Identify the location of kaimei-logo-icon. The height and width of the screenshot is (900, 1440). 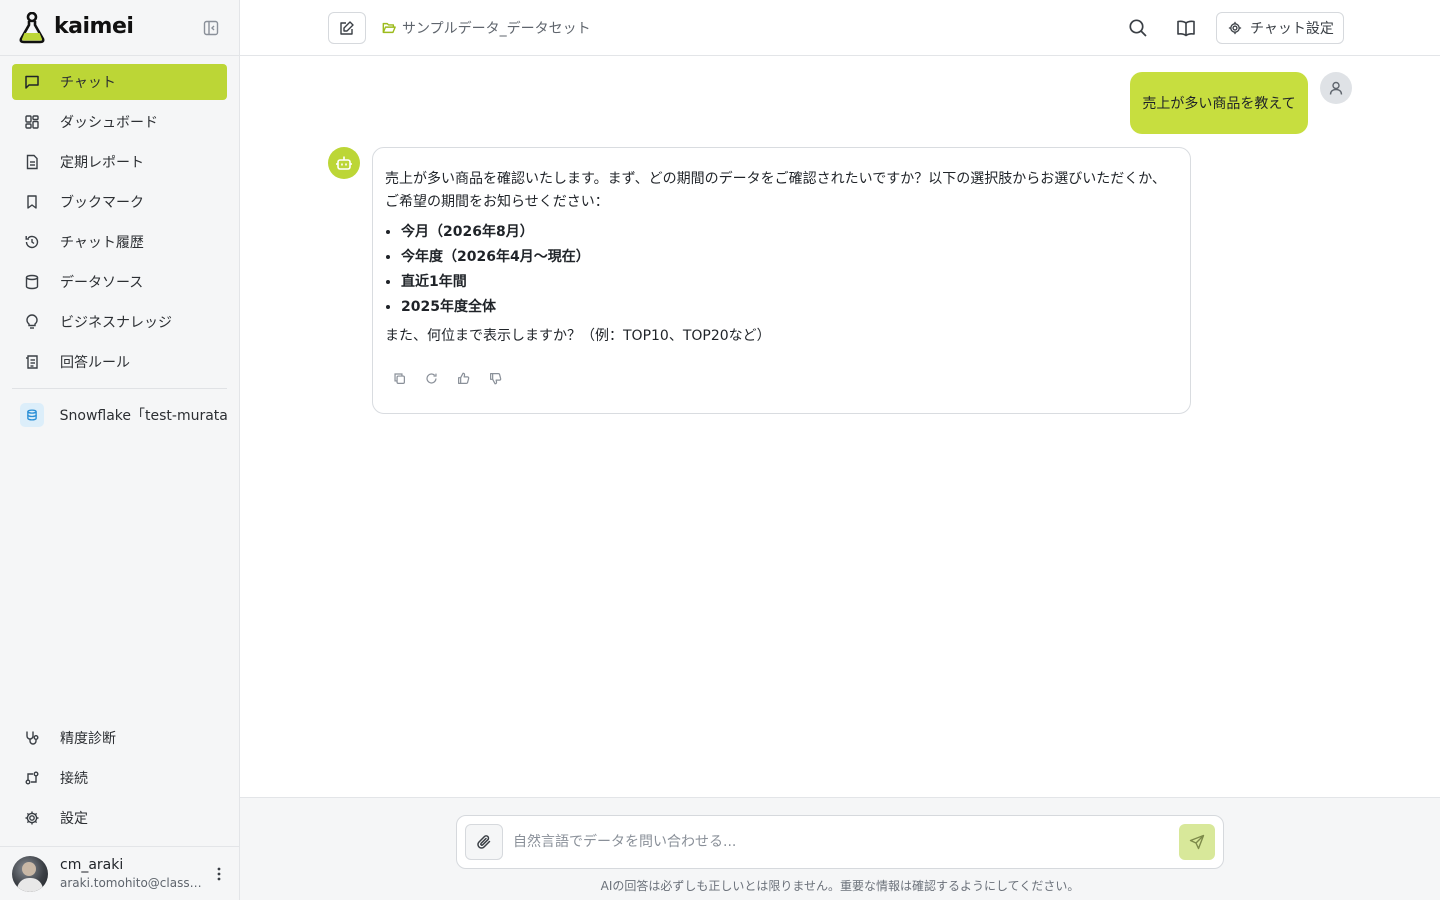
(32, 28).